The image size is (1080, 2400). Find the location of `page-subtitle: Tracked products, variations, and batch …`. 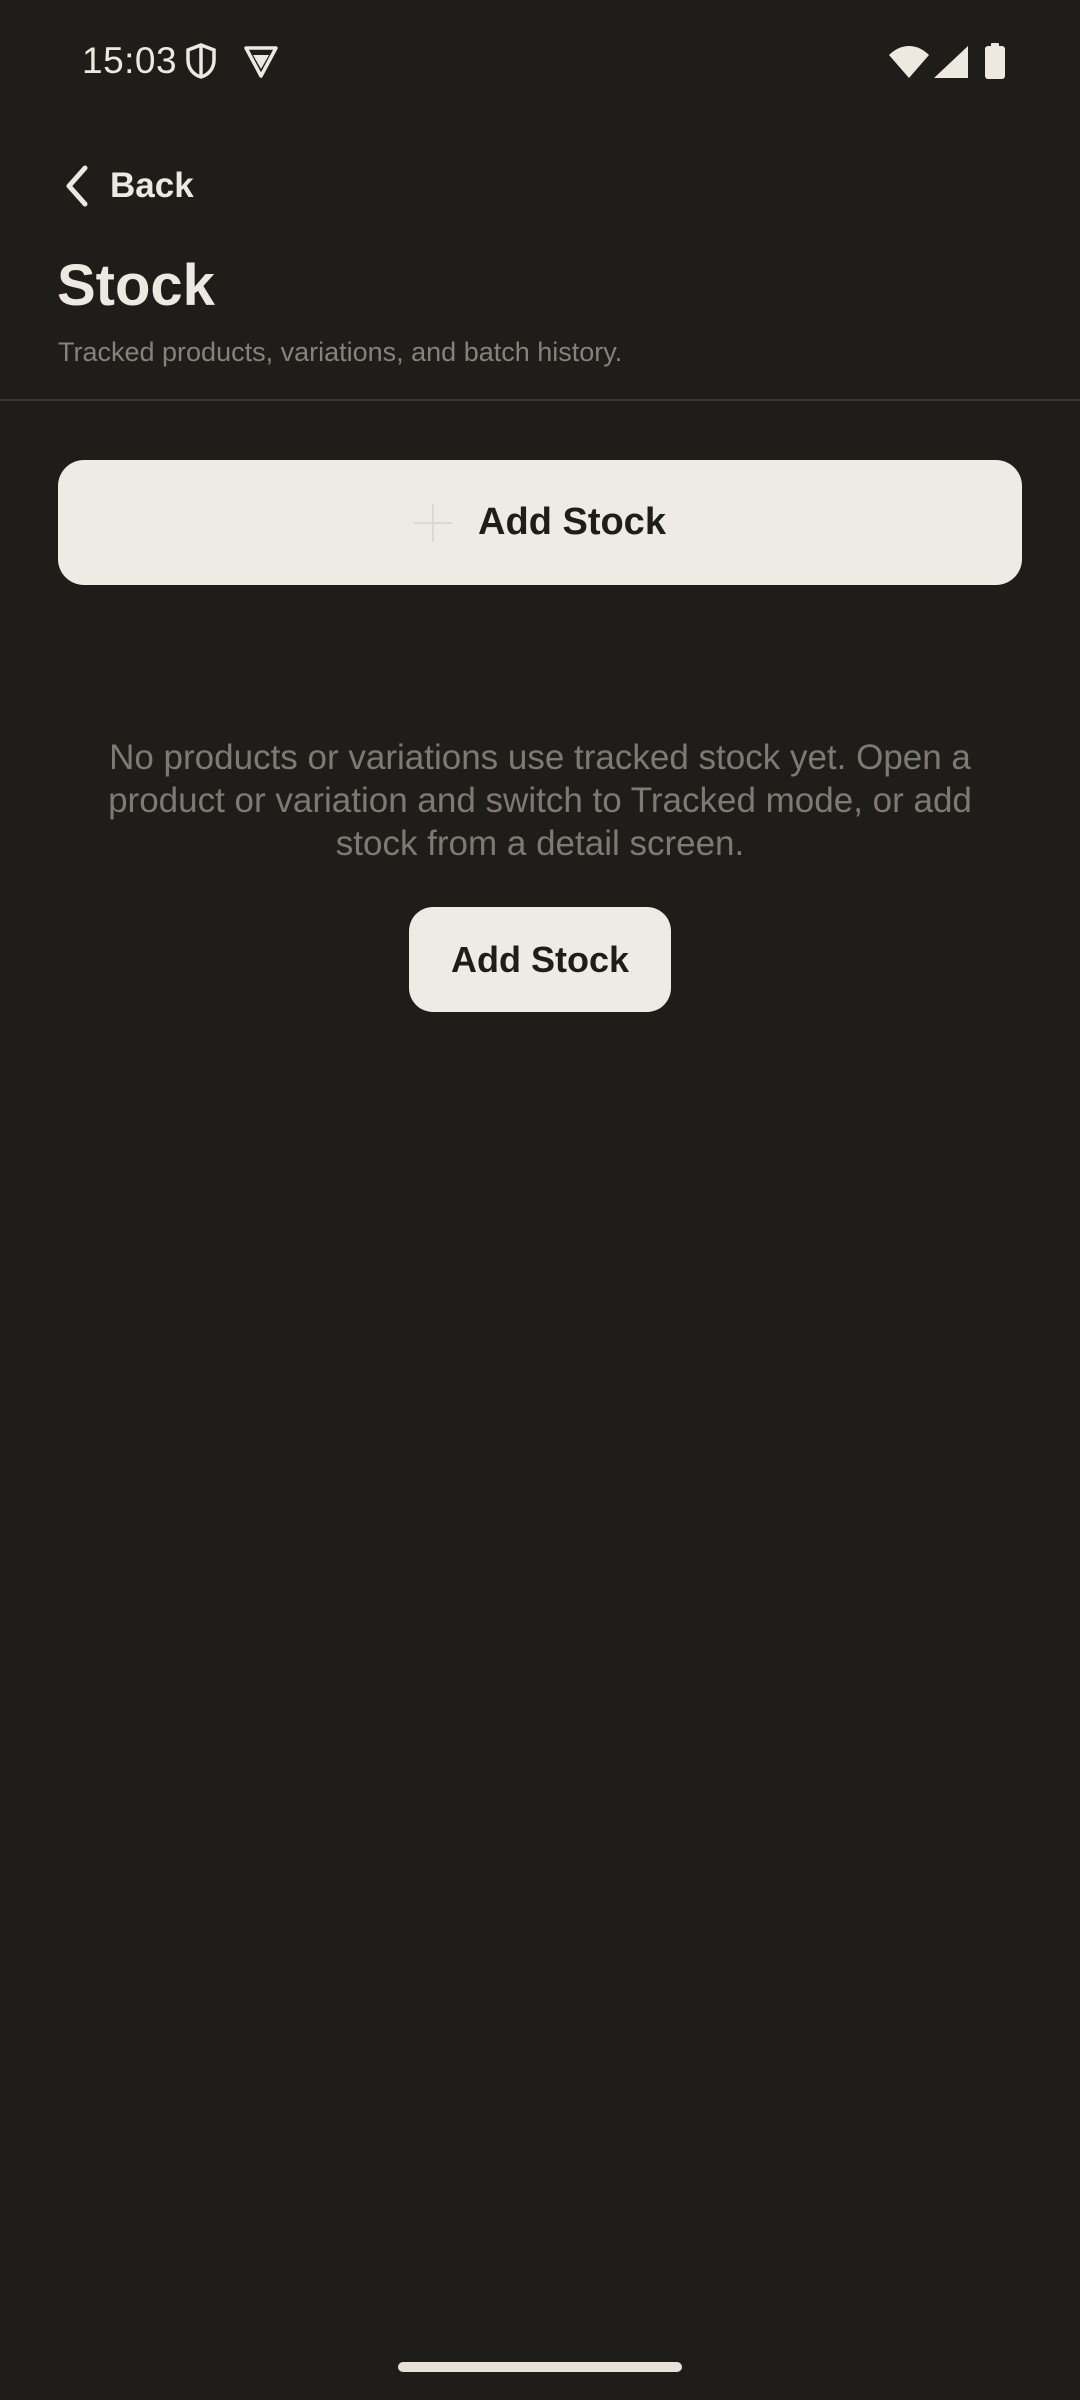

page-subtitle: Tracked products, variations, and batch … is located at coordinates (340, 352).